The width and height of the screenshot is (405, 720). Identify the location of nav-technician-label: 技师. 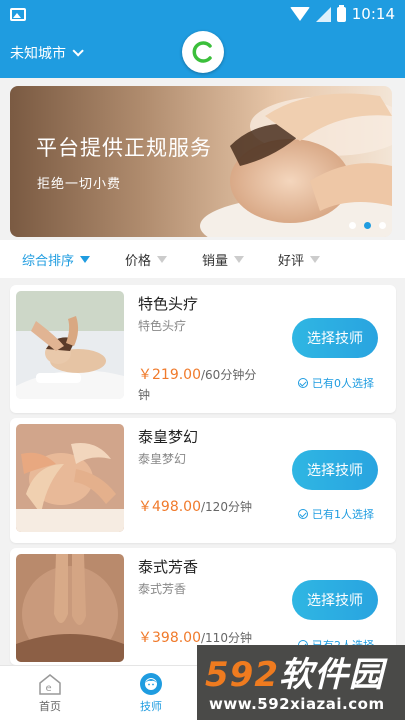
(151, 706).